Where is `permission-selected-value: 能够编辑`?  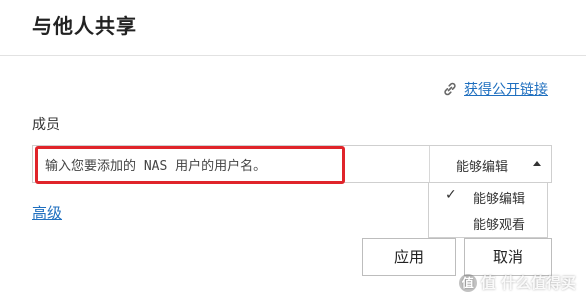 permission-selected-value: 能够编辑 is located at coordinates (482, 167).